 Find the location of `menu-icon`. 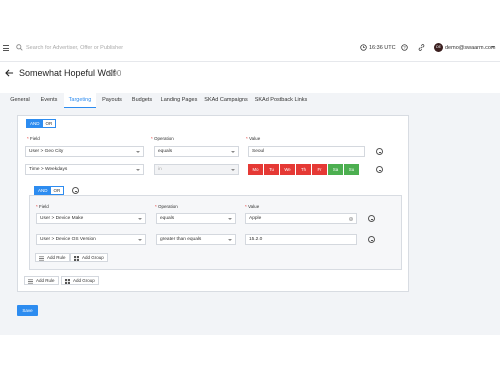

menu-icon is located at coordinates (6, 48).